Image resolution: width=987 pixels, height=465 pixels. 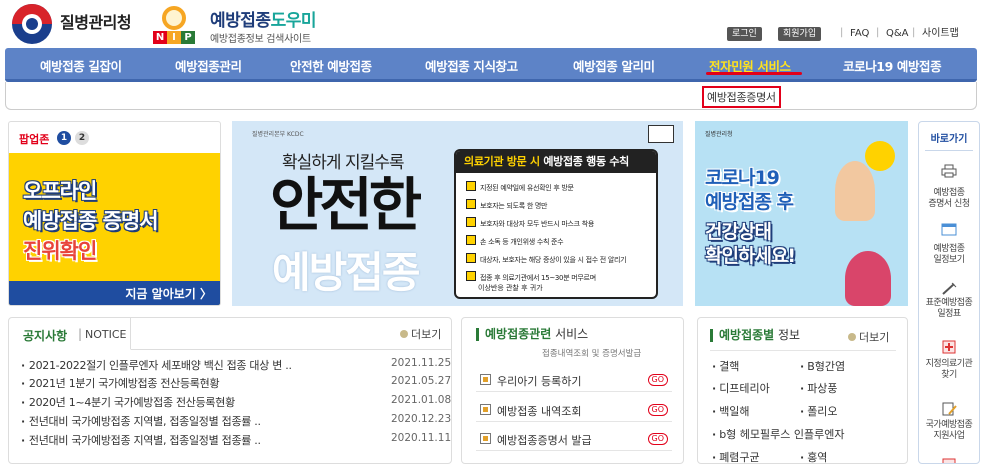 I want to click on vaccine-info-title-rest: 정보, so click(x=787, y=335).